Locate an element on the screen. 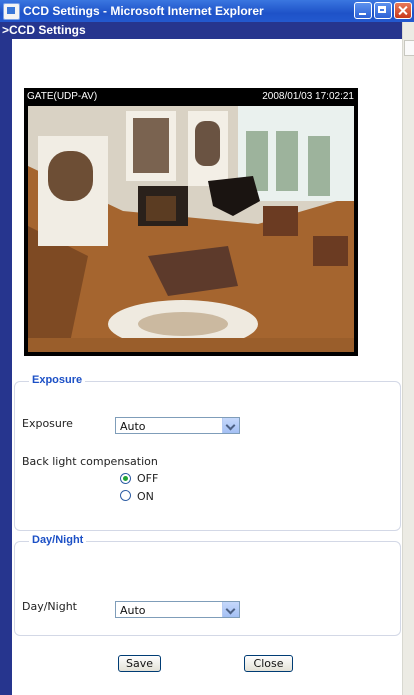 Image resolution: width=414 pixels, height=695 pixels. backlight-on-radio is located at coordinates (125, 495).